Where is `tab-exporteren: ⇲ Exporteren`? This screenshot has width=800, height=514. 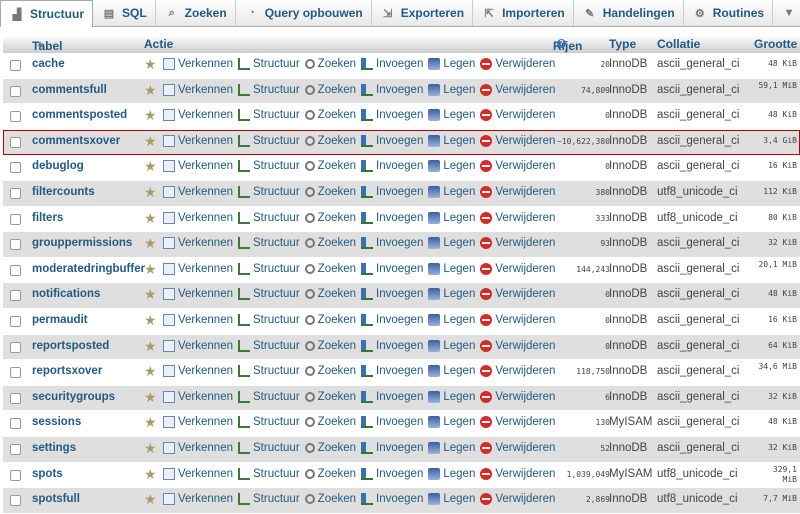
tab-exporteren: ⇲ Exporteren is located at coordinates (423, 13).